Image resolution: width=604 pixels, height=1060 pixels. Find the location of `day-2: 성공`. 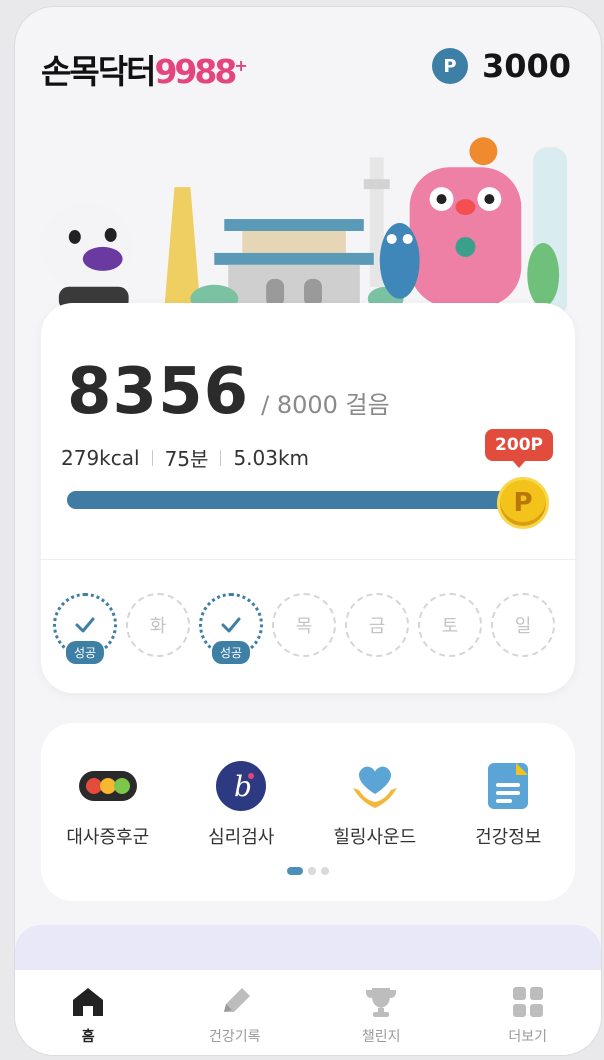

day-2: 성공 is located at coordinates (231, 628).